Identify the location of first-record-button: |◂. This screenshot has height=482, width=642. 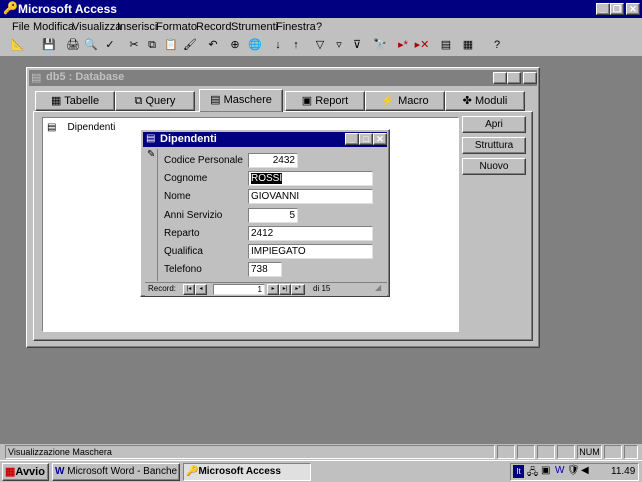
(189, 289).